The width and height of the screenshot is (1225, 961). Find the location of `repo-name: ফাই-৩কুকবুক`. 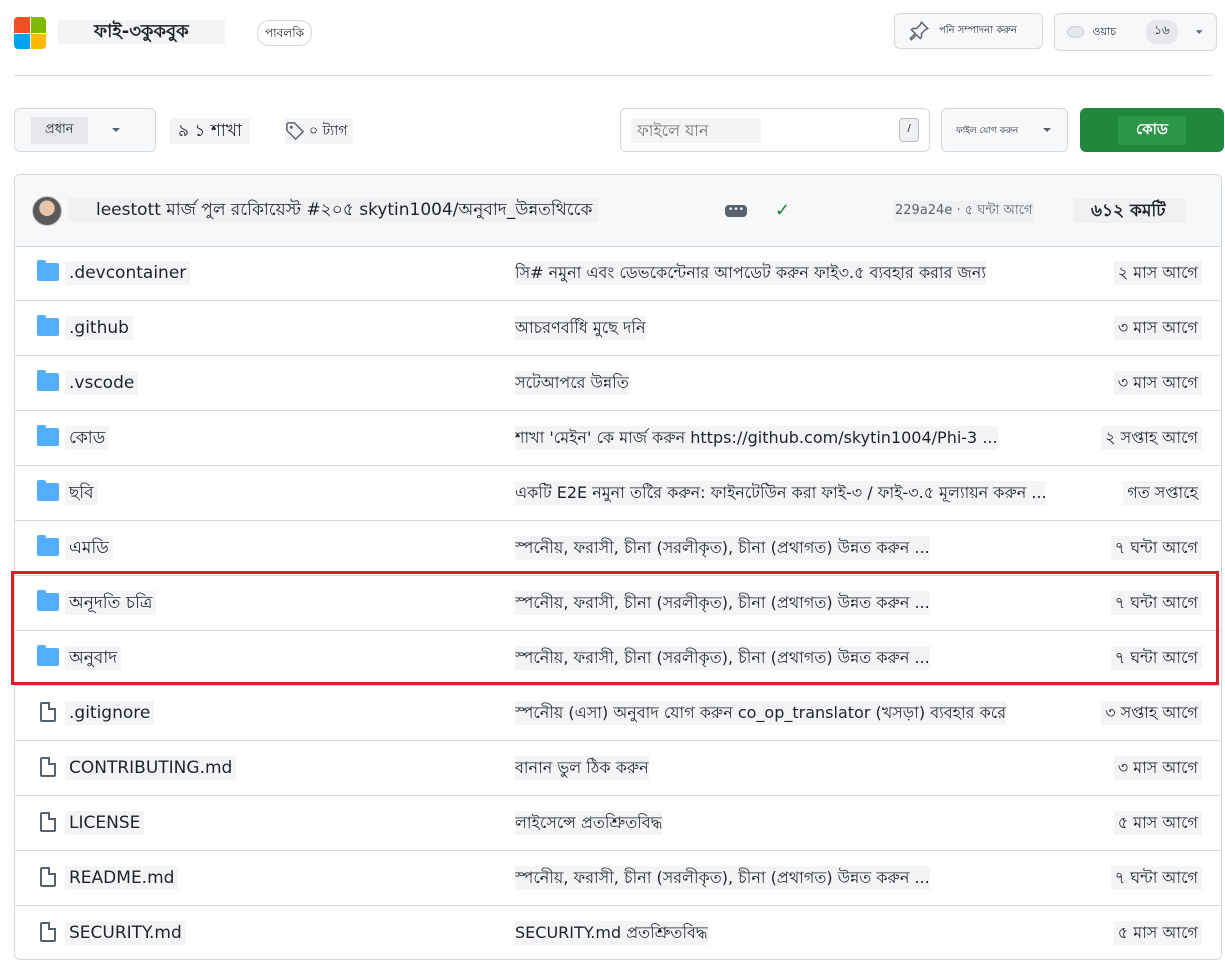

repo-name: ফাই-৩কুকবুক is located at coordinates (141, 32).